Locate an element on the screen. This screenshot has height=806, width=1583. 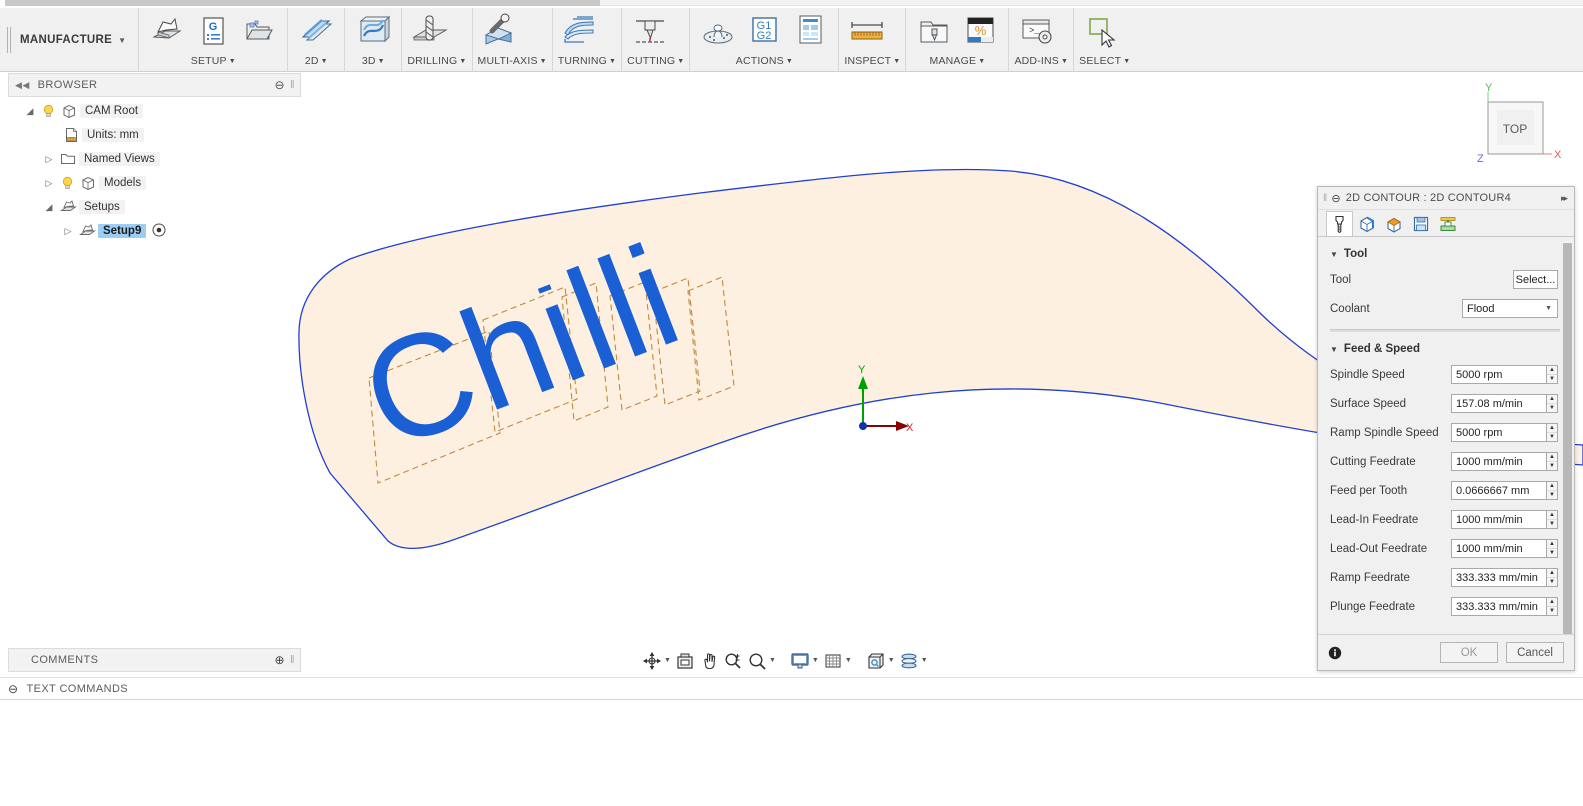
tool-library-button is located at coordinates (934, 31).